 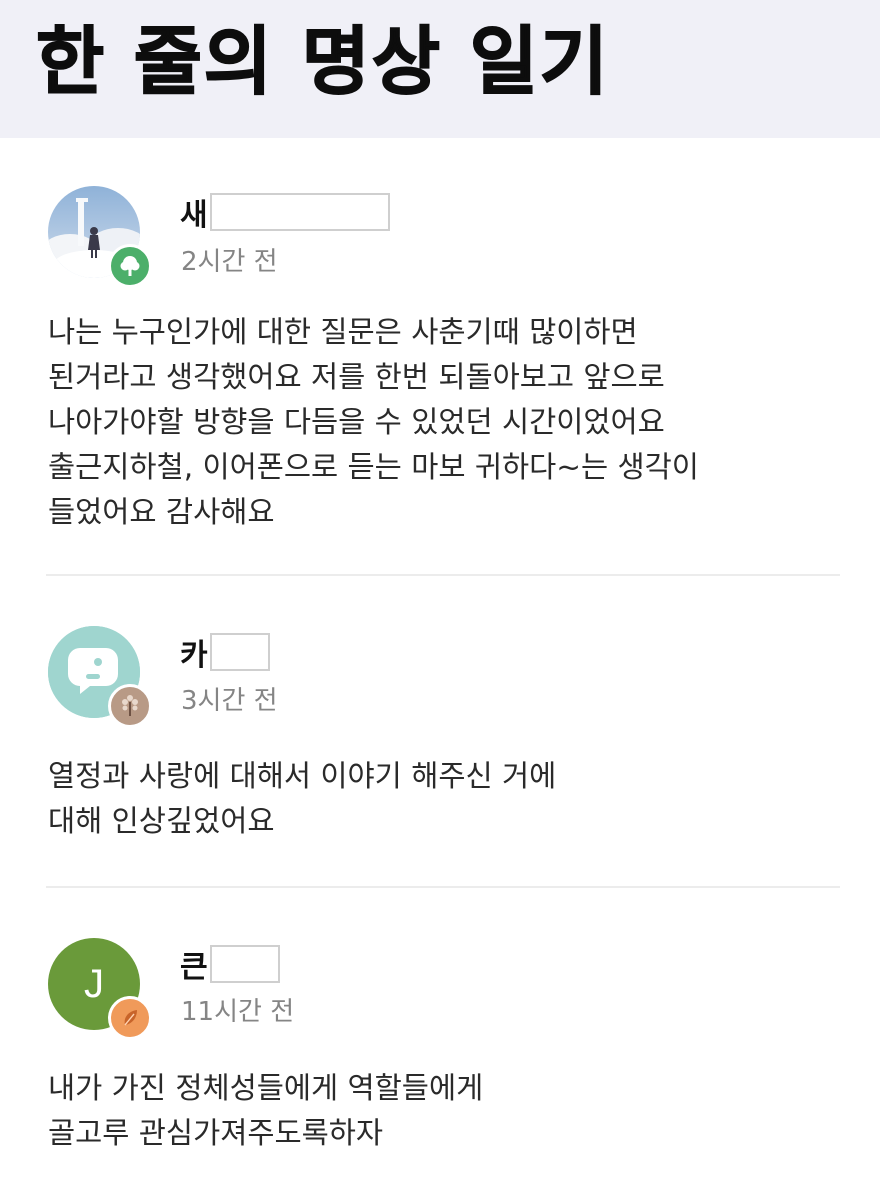 What do you see at coordinates (356, 377) in the screenshot?
I see `comment-line: 된거라고 생각했어요 저를 한번 되돌아보고 앞으로` at bounding box center [356, 377].